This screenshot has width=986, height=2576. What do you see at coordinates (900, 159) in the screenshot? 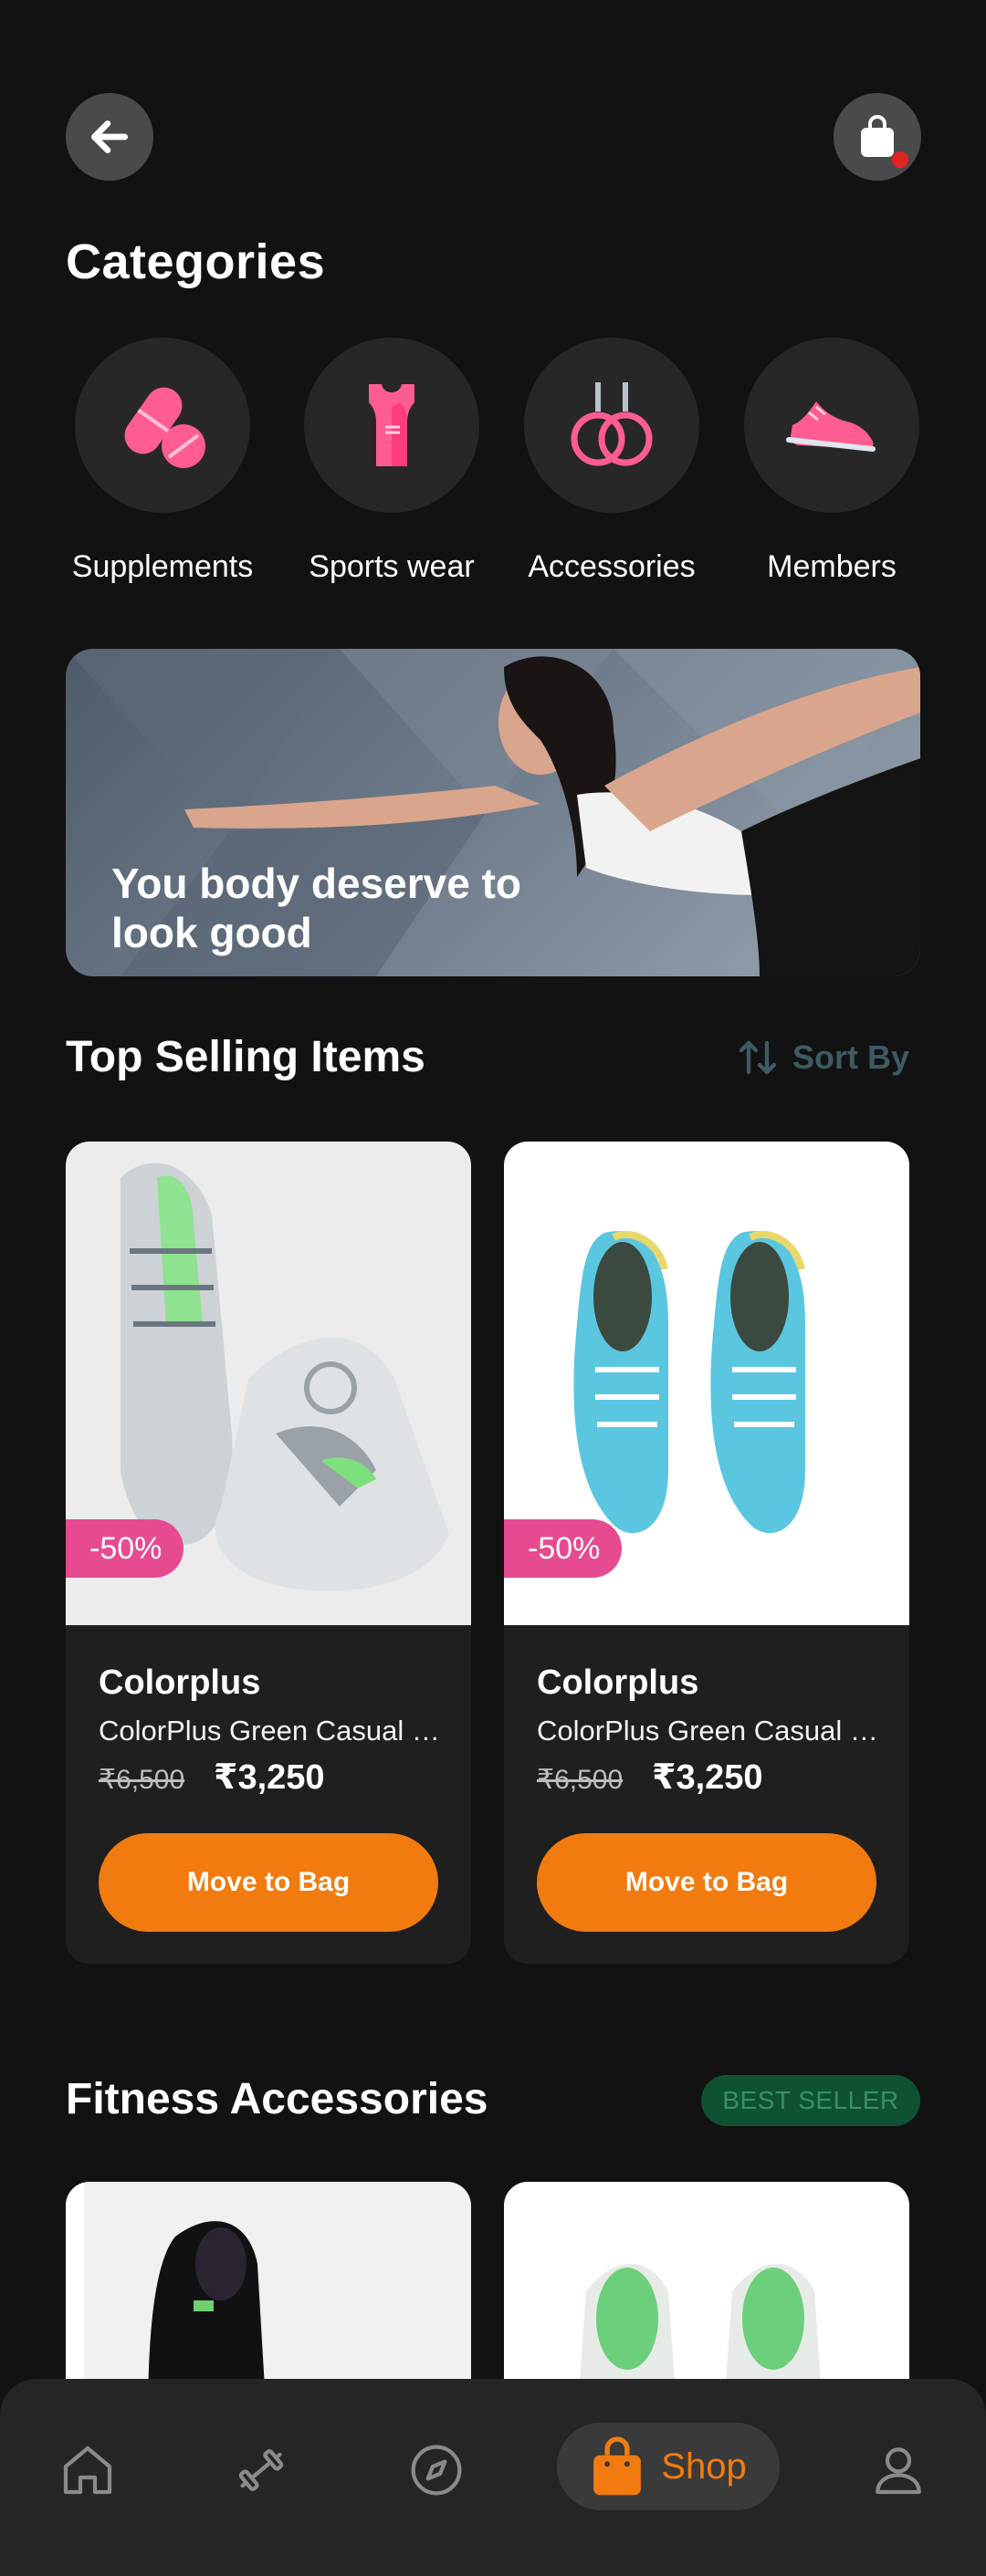
I see `notification-dot` at bounding box center [900, 159].